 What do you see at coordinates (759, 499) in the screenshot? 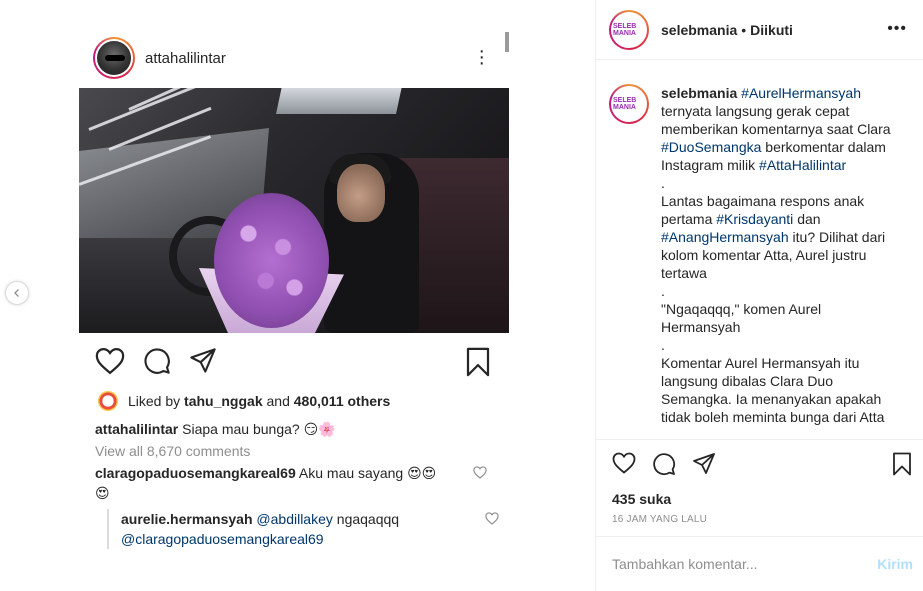
I see `likes-count: 435 suka` at bounding box center [759, 499].